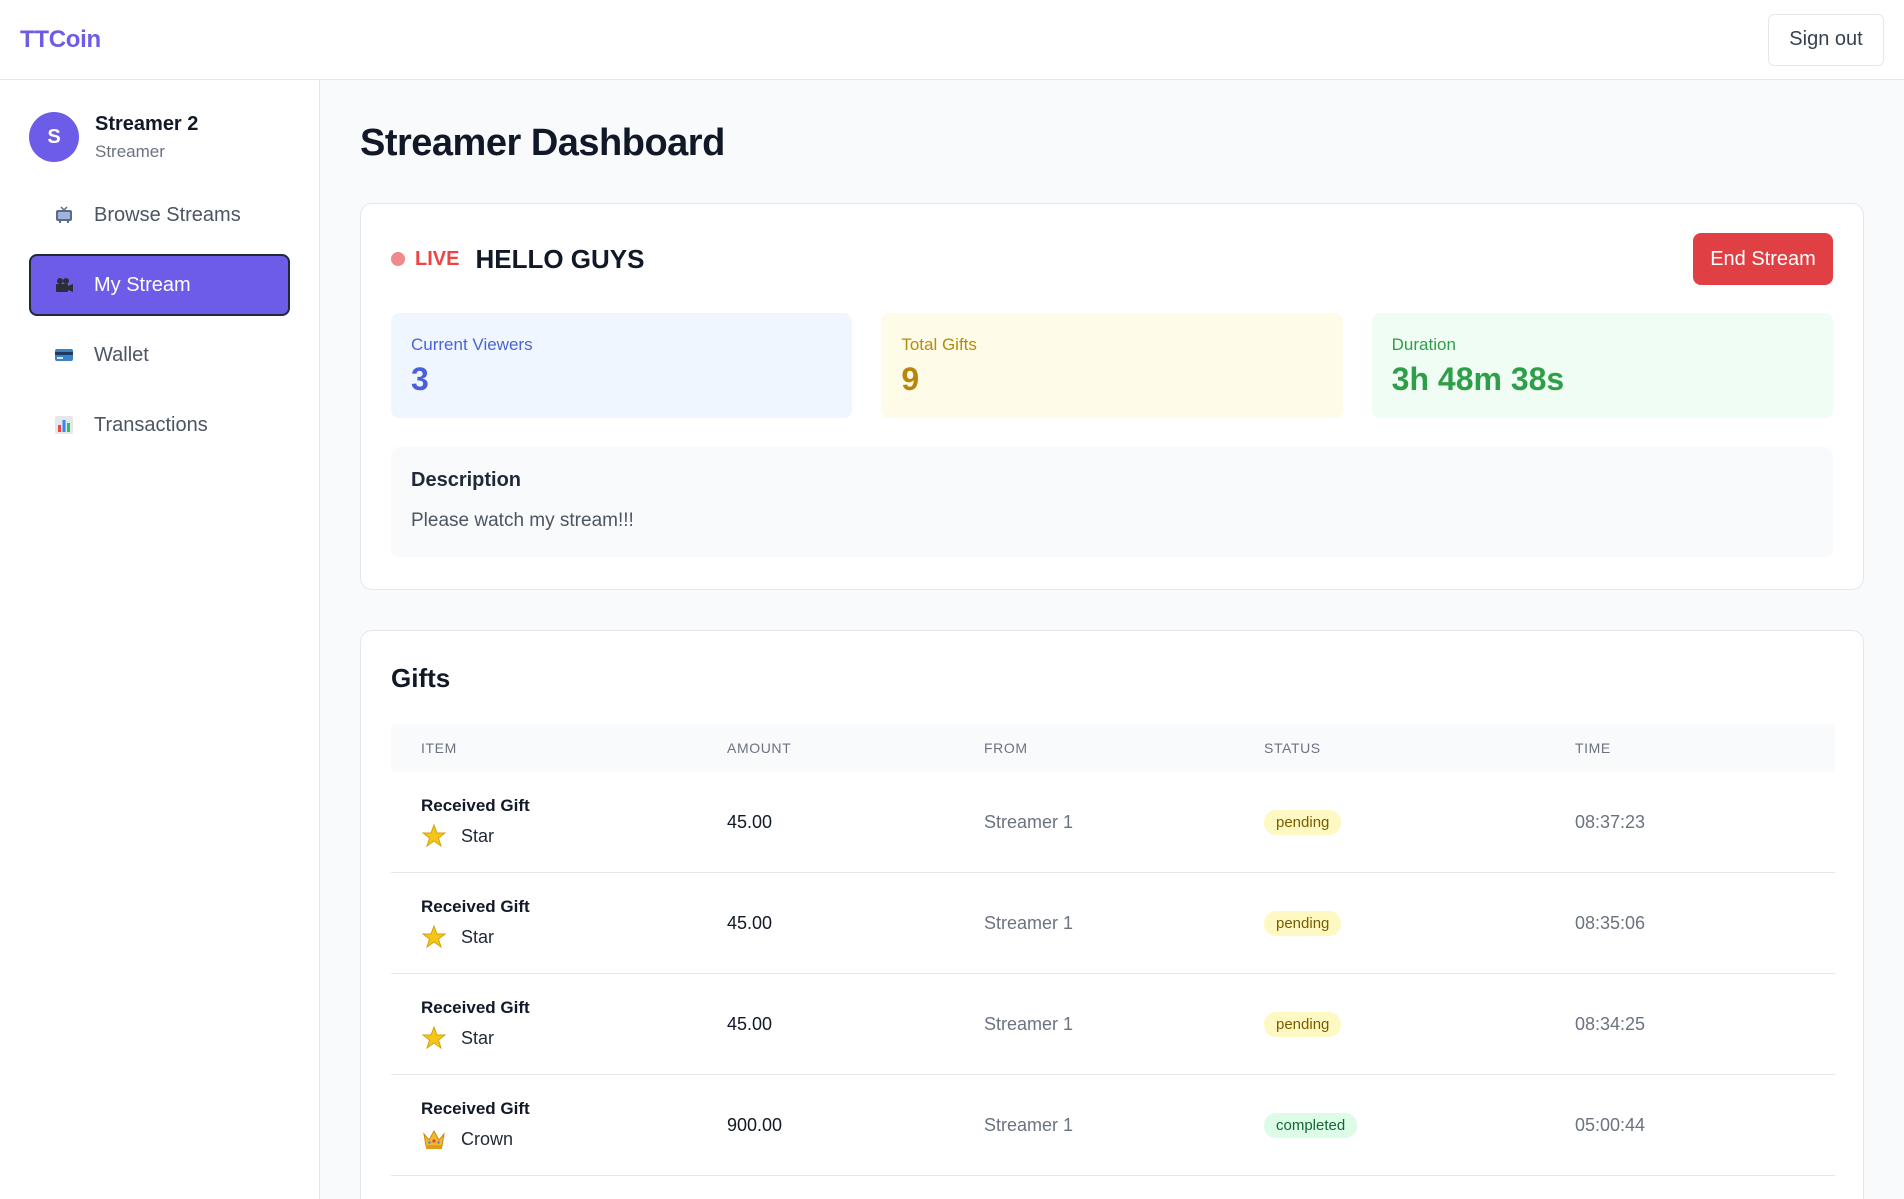 The image size is (1904, 1199). Describe the element at coordinates (130, 151) in the screenshot. I see `user-role: Streamer` at that location.